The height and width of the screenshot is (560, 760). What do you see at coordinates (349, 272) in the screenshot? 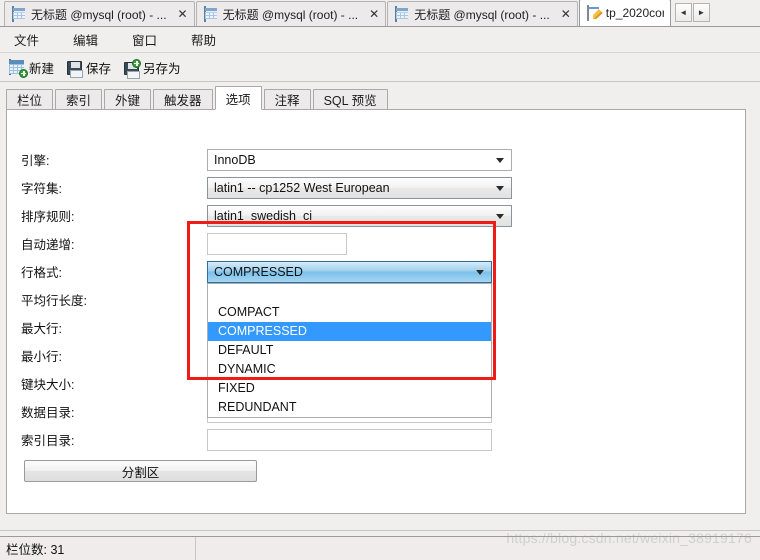
I see `row-format-combobox: COMPRESSED` at bounding box center [349, 272].